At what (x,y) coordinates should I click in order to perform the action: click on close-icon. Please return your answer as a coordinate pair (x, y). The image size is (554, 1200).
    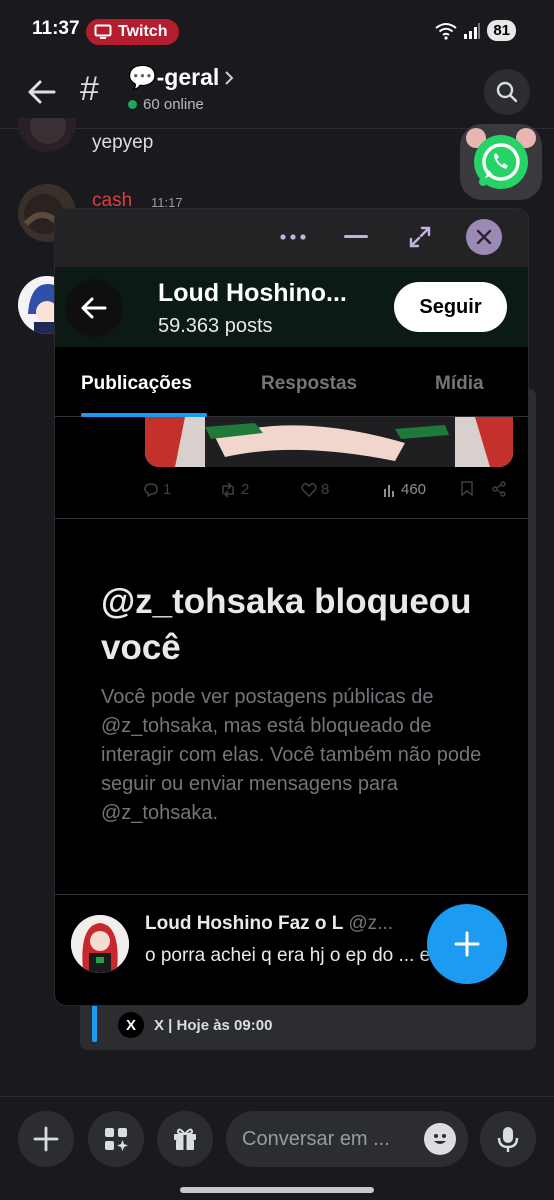
    Looking at the image, I should click on (484, 237).